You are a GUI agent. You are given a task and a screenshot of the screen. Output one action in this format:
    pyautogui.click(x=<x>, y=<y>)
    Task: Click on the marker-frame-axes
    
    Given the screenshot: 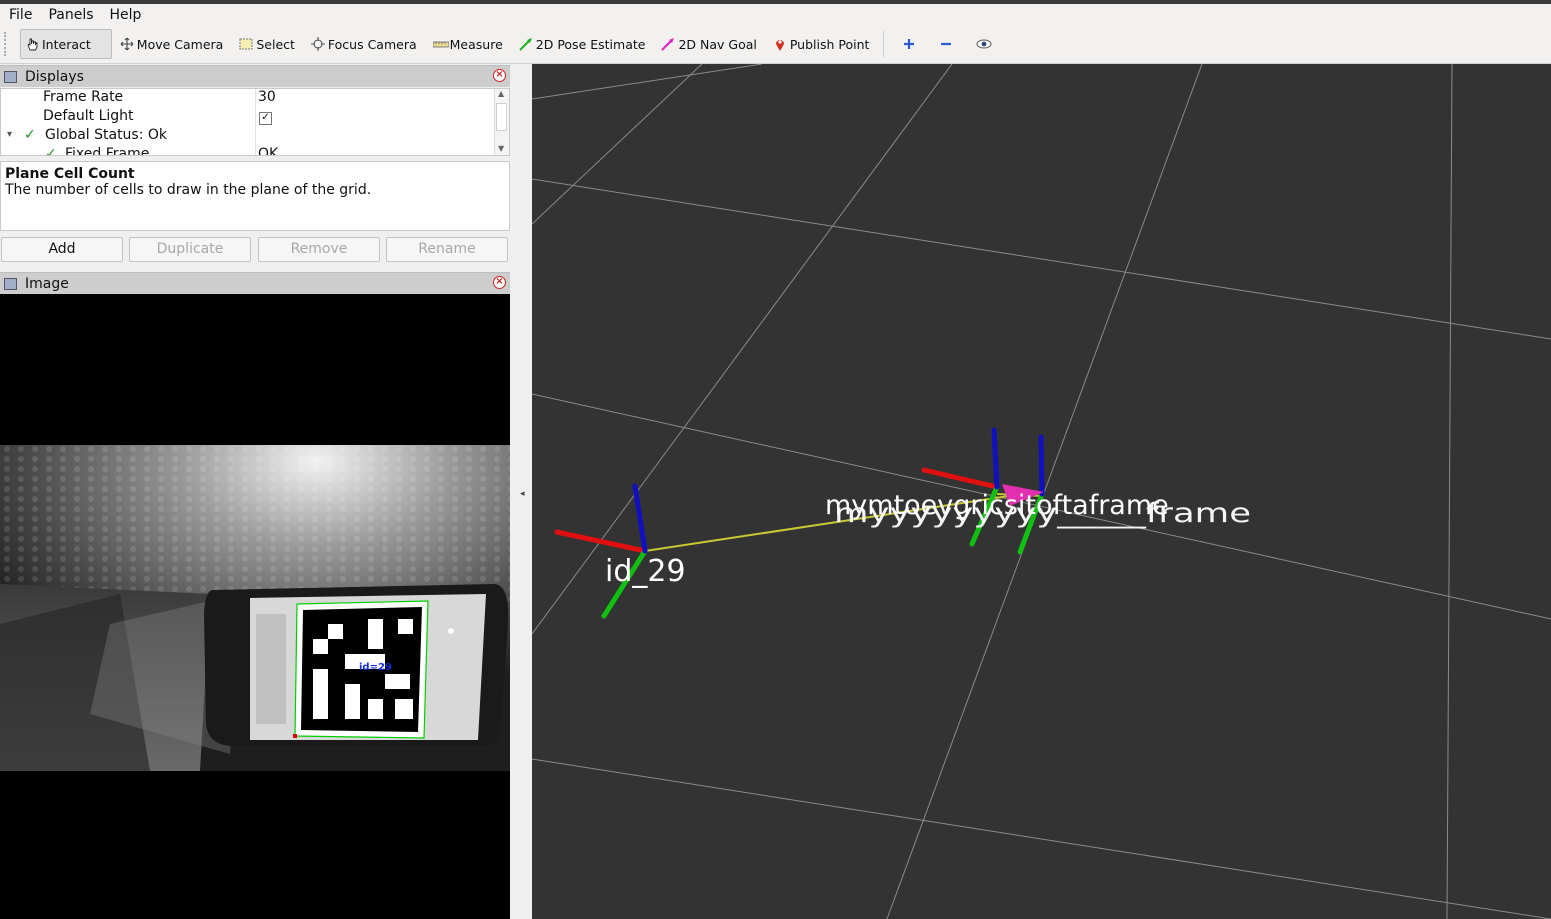 What is the action you would take?
    pyautogui.click(x=601, y=551)
    